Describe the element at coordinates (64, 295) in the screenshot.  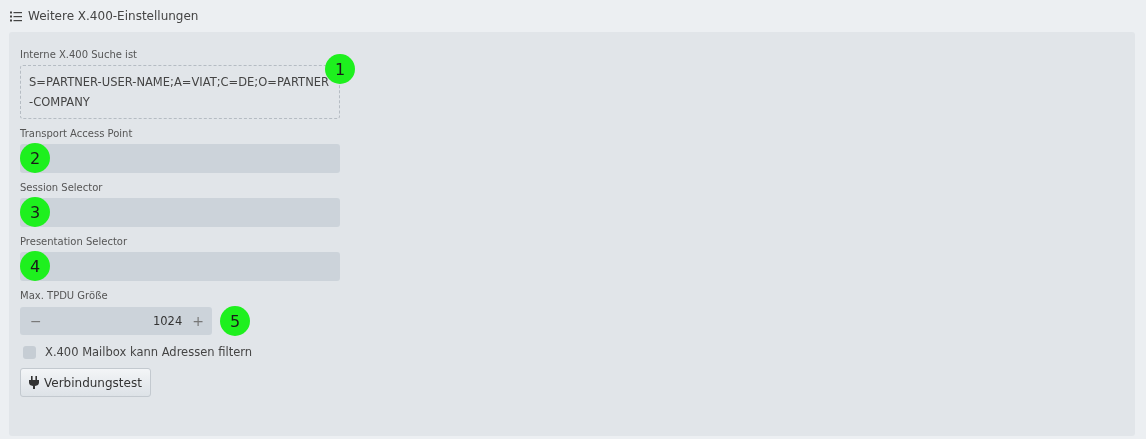
I see `field-label: Max. TPDU Größe` at that location.